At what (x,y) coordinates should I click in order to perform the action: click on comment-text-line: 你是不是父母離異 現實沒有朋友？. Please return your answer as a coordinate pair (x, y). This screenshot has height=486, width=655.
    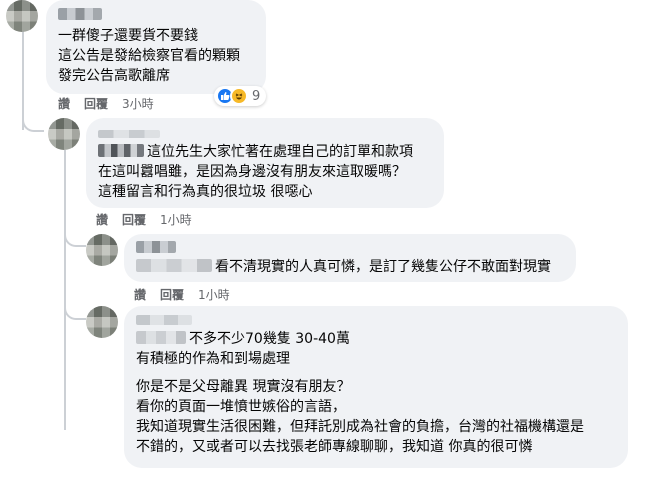
    Looking at the image, I should click on (243, 387).